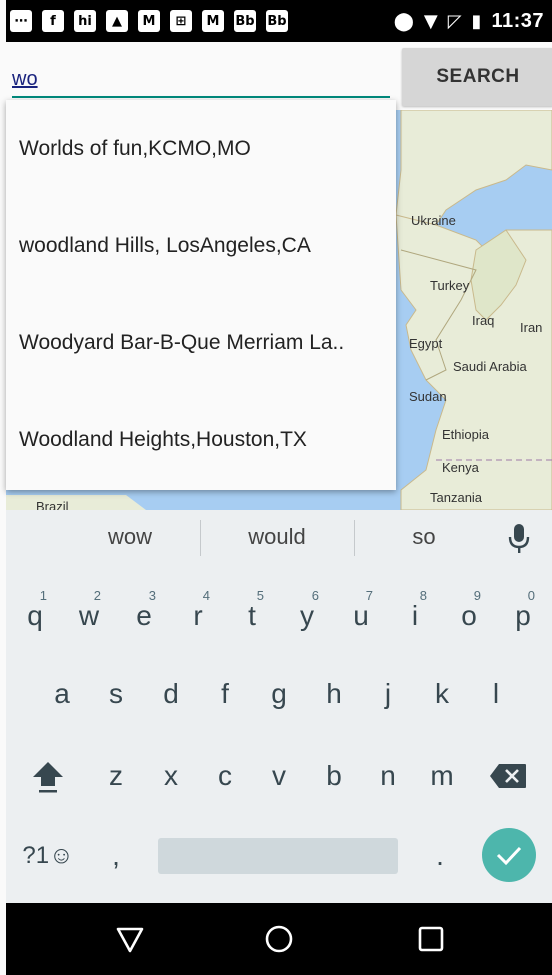 Image resolution: width=552 pixels, height=975 pixels. Describe the element at coordinates (225, 694) in the screenshot. I see `key-f: f` at that location.